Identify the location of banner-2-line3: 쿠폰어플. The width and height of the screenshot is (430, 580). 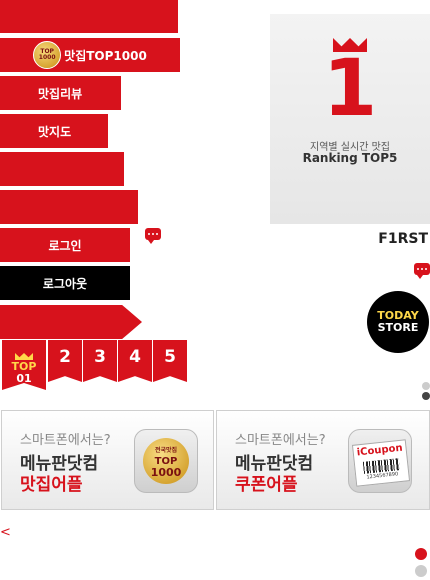
(266, 485).